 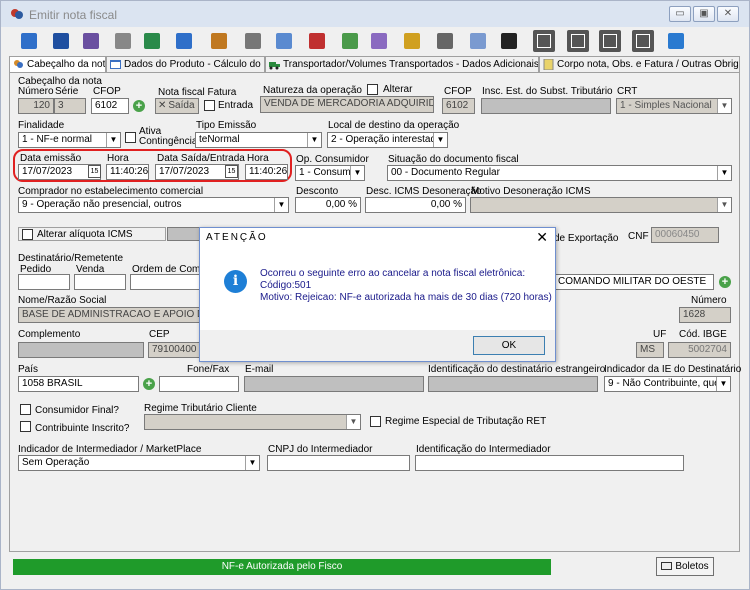 I want to click on tab-produto: Dados do Produto - Cálculo do Imposto, so click(x=185, y=64).